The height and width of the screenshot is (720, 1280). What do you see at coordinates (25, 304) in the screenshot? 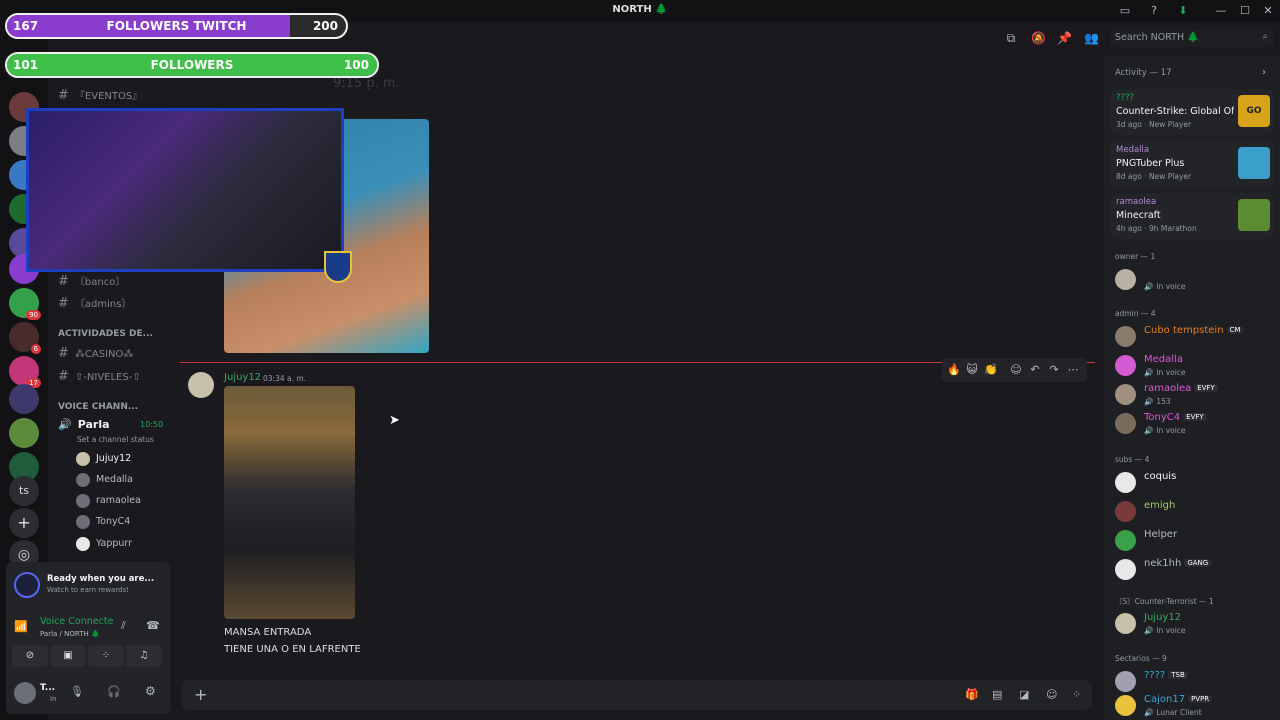
I see `server-icon: 90` at bounding box center [25, 304].